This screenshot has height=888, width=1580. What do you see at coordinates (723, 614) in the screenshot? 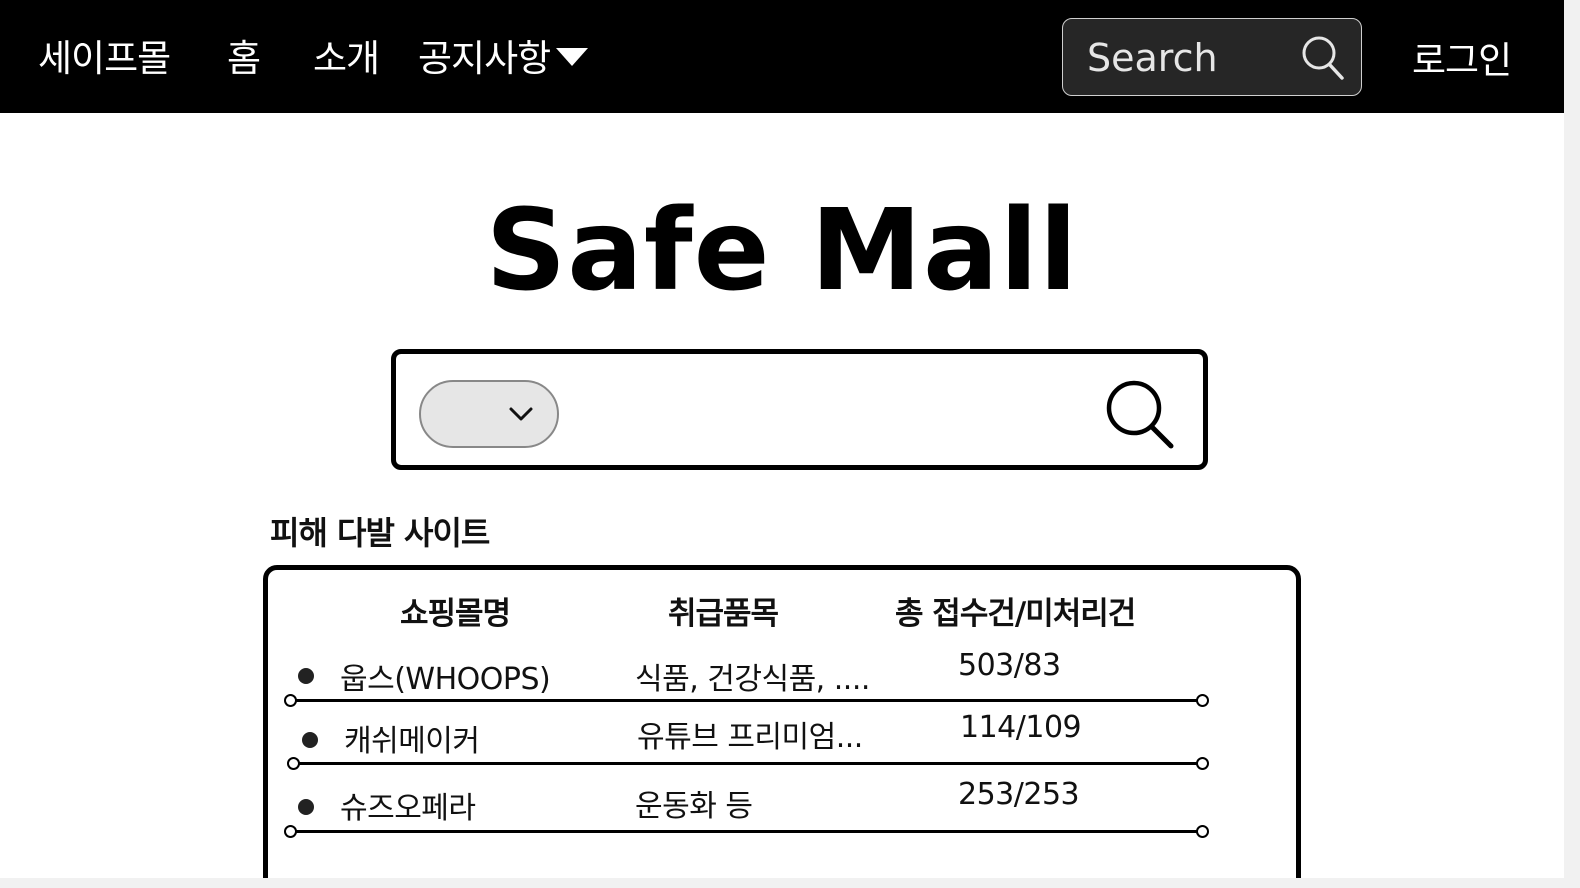
I see `column-header-items: 취급품목` at bounding box center [723, 614].